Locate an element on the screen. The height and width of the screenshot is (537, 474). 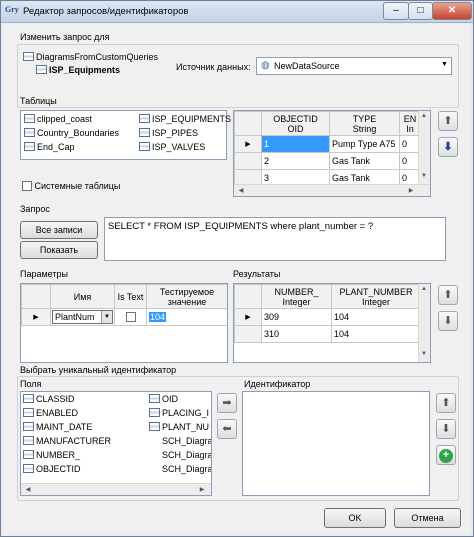
cancel-button: Отмена is located at coordinates (427, 518).